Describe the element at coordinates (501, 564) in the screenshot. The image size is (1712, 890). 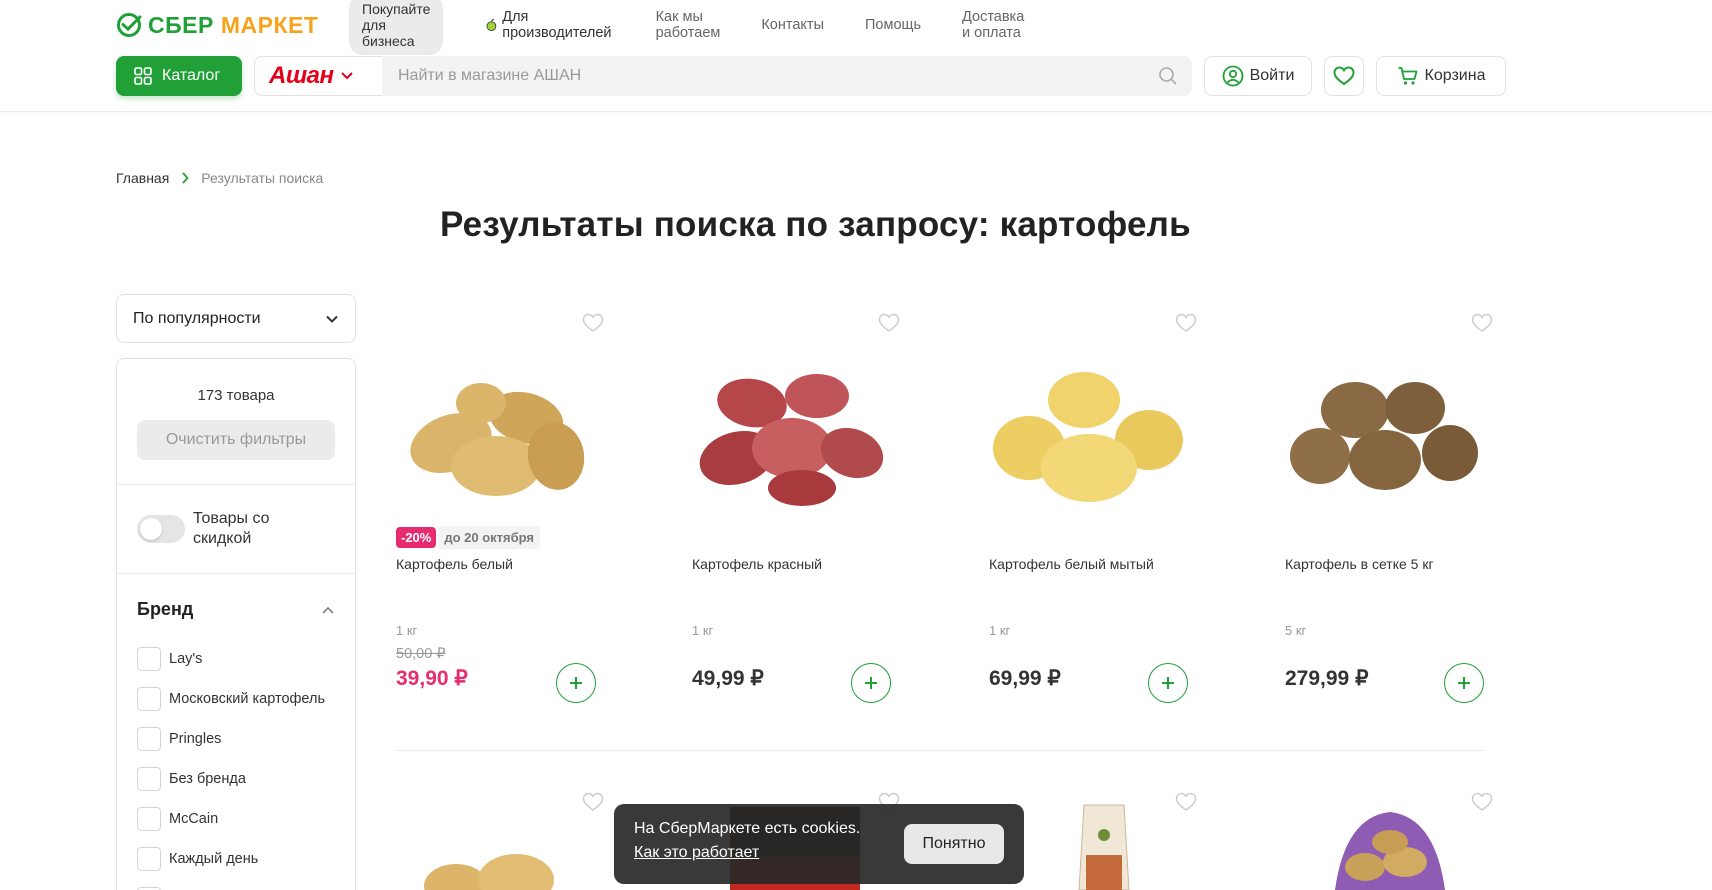
I see `product-name: Картофель белый` at that location.